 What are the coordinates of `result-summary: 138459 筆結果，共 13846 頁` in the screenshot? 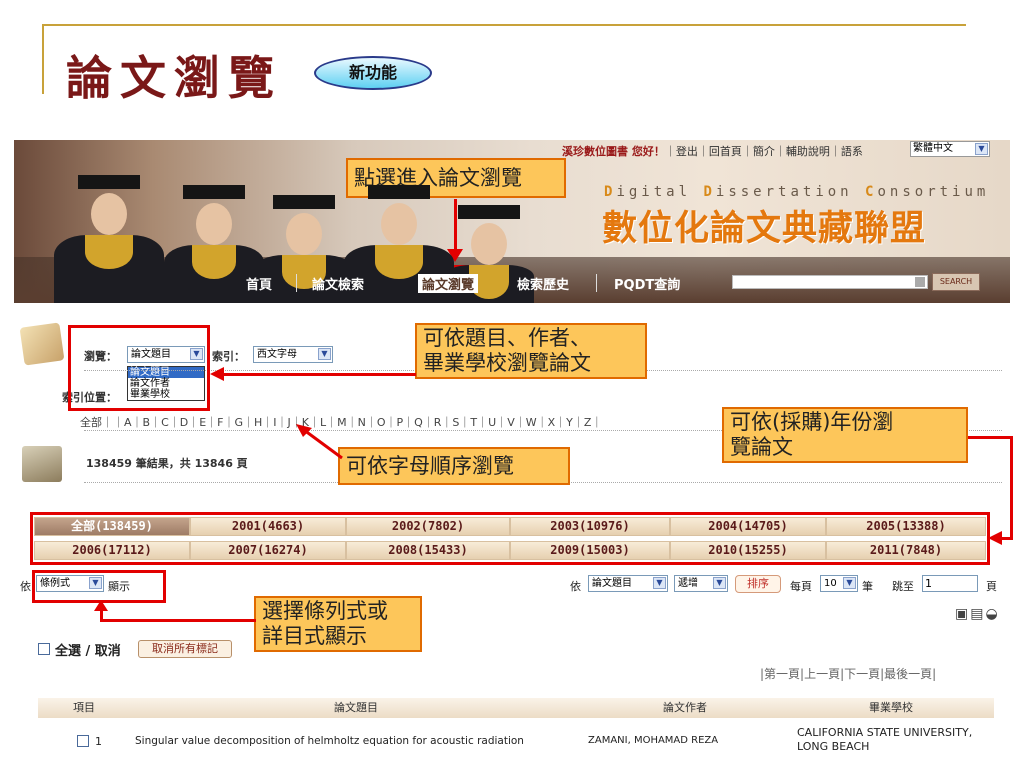 It's located at (167, 463).